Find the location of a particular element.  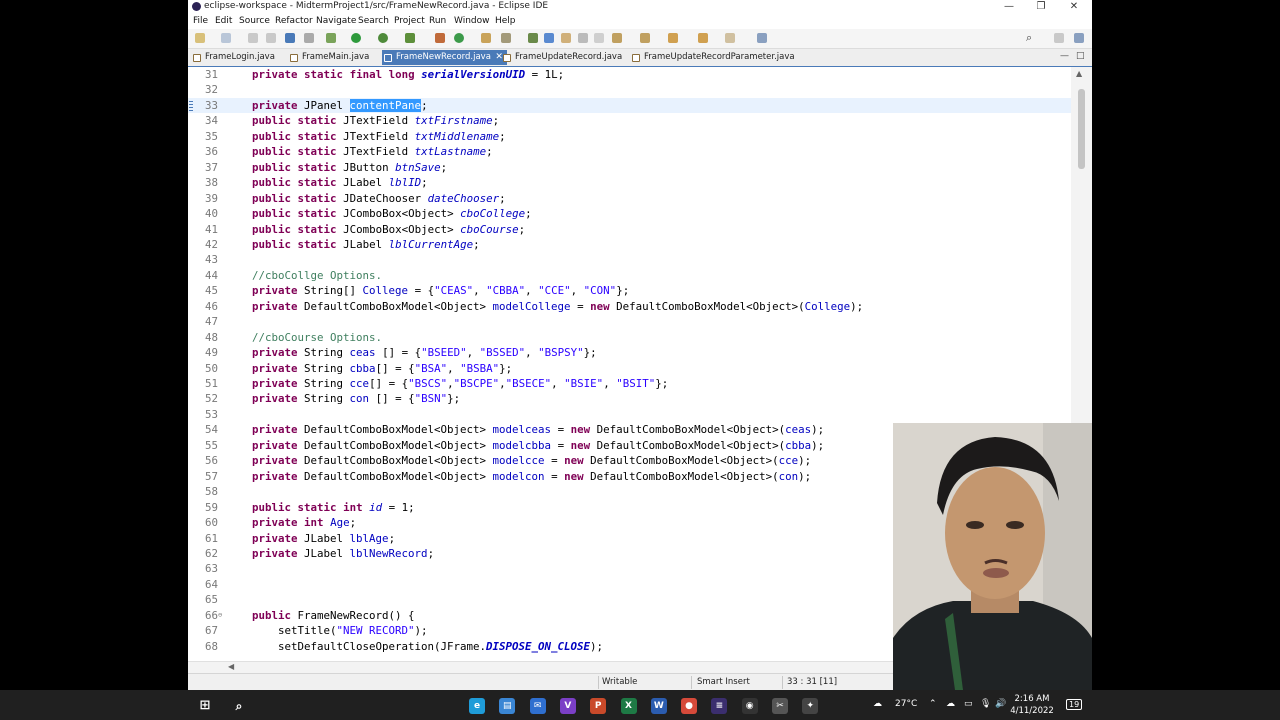

maximize-view-icon: □ is located at coordinates (1080, 56).